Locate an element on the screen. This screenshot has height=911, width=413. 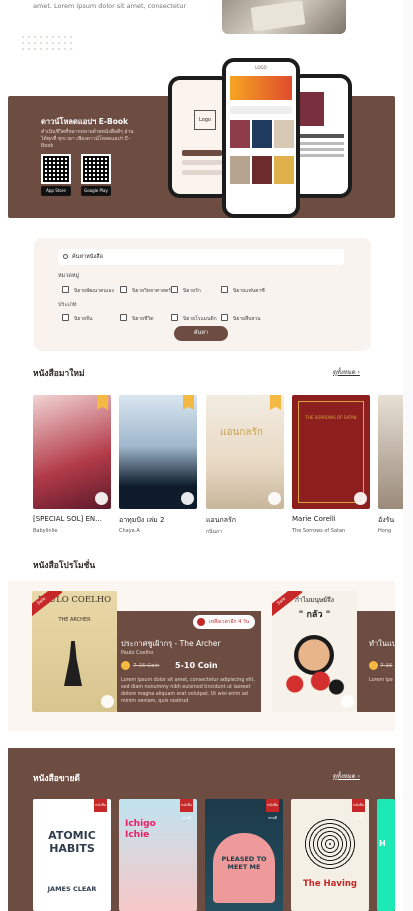
promo-old-price-2: 7-15 is located at coordinates (386, 666).